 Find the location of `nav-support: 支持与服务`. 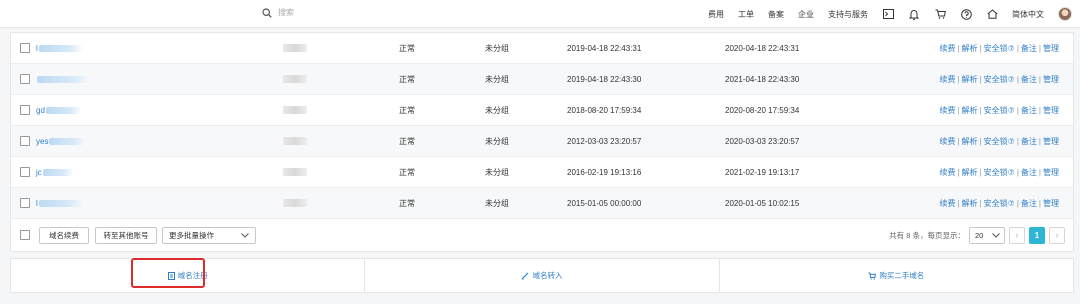

nav-support: 支持与服务 is located at coordinates (848, 14).